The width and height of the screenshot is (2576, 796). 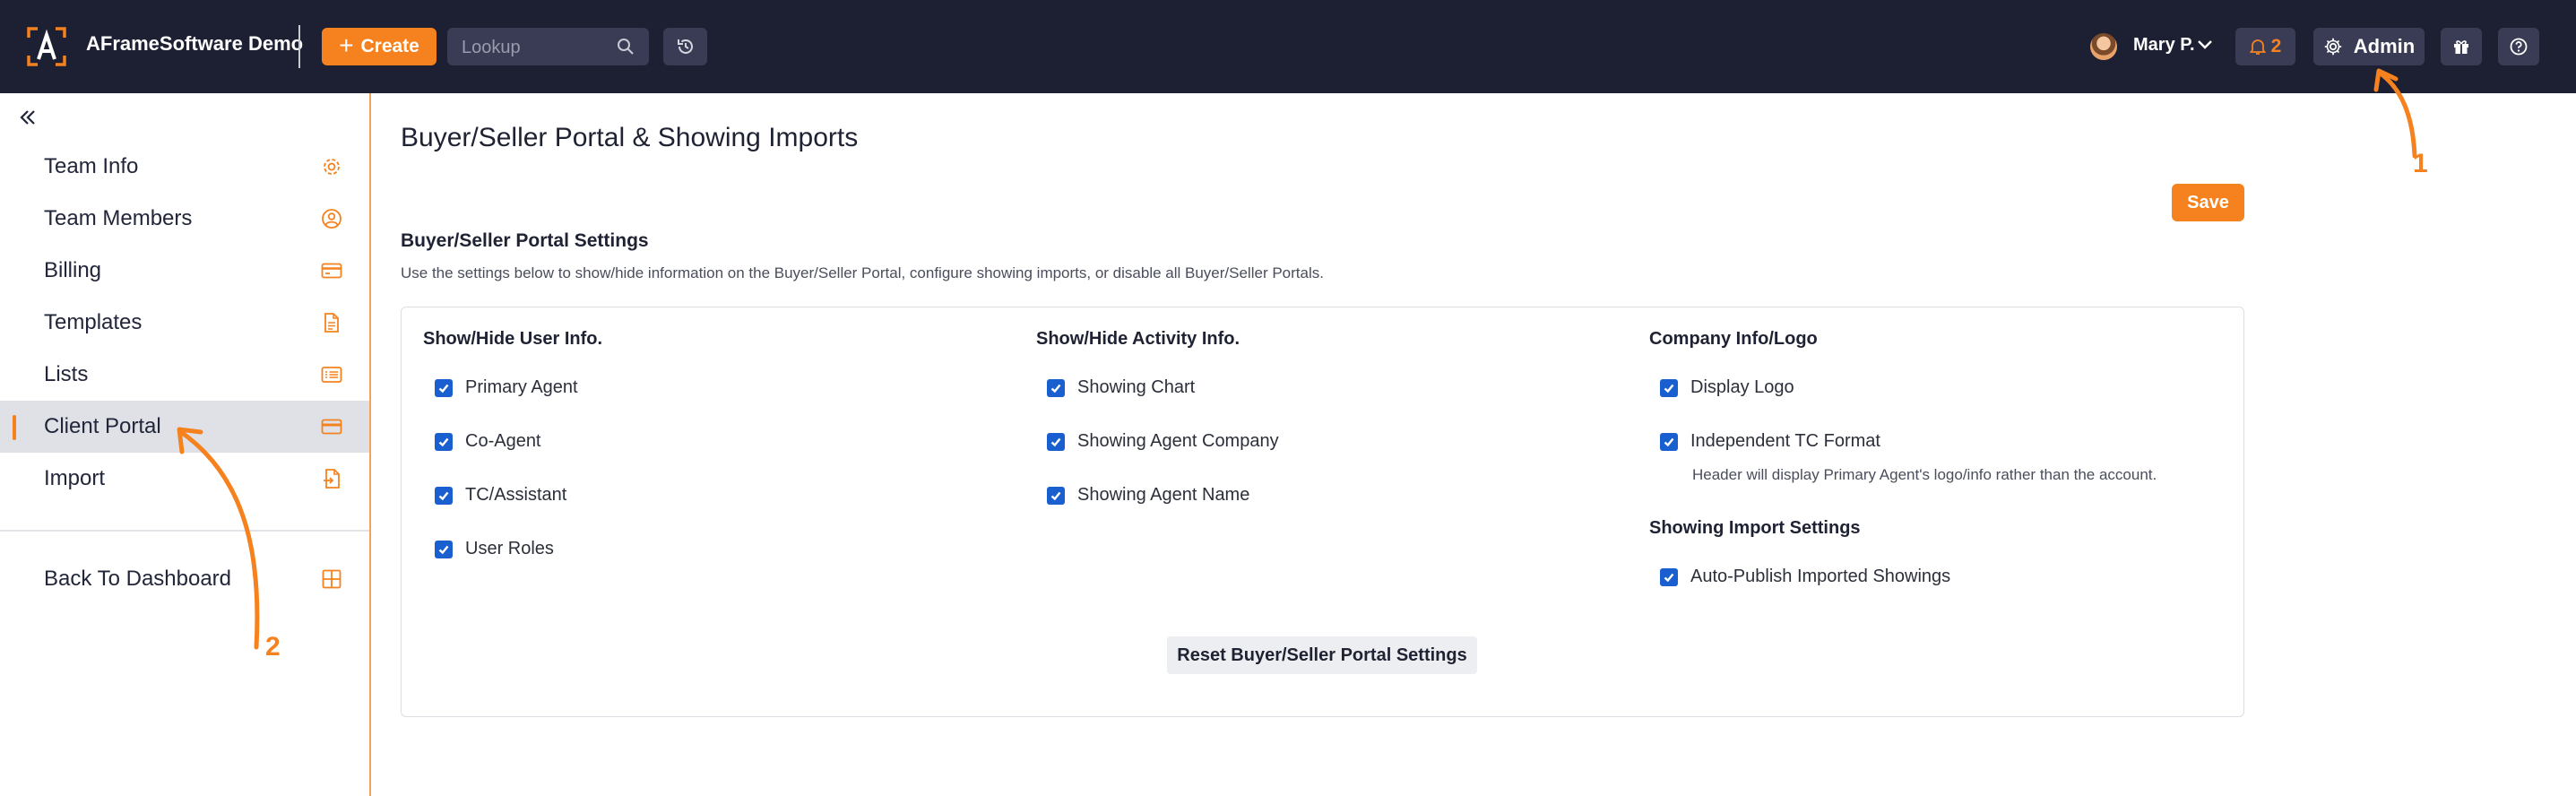 I want to click on lookup-search-input: Lookup, so click(x=548, y=46).